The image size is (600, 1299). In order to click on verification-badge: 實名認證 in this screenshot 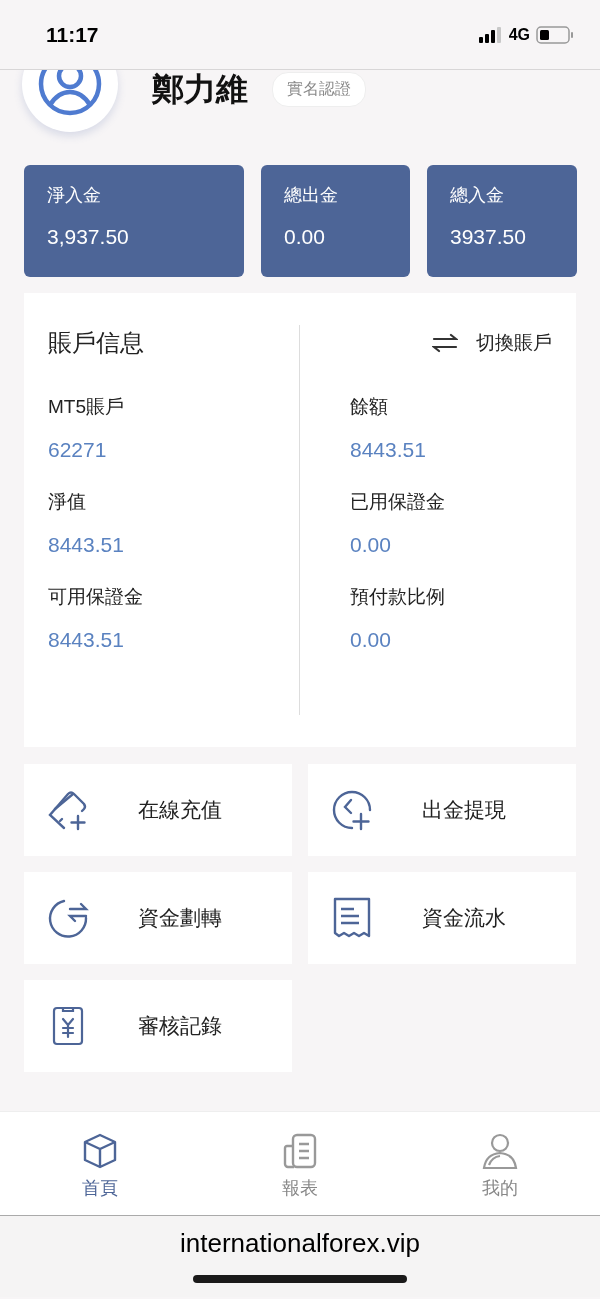, I will do `click(319, 89)`.